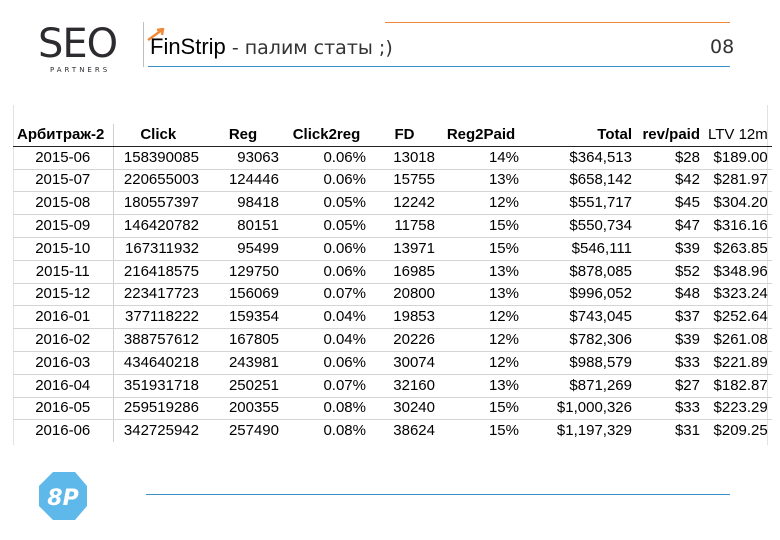 Image resolution: width=780 pixels, height=540 pixels. I want to click on title-underline, so click(439, 66).